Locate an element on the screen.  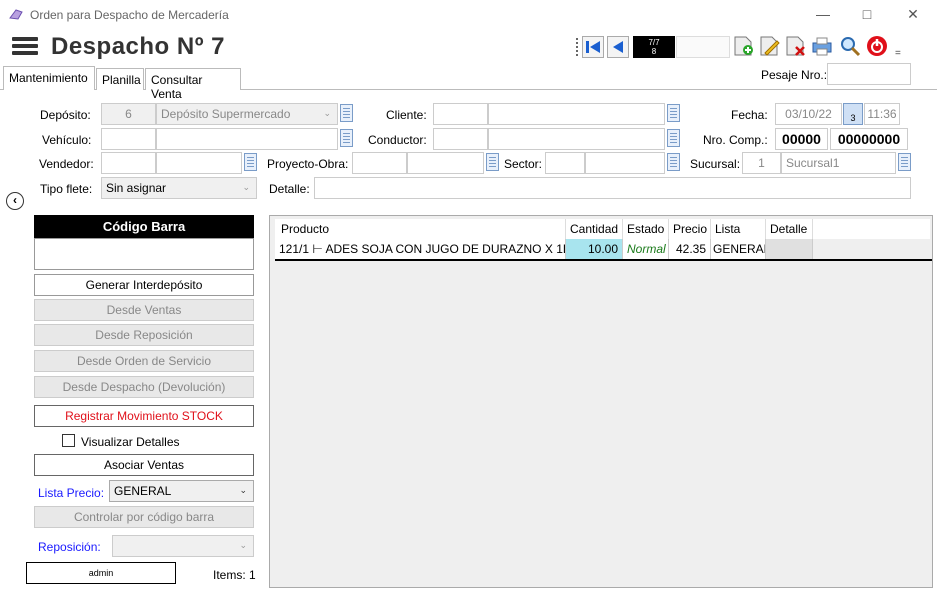
col-estado: Estado is located at coordinates (646, 229).